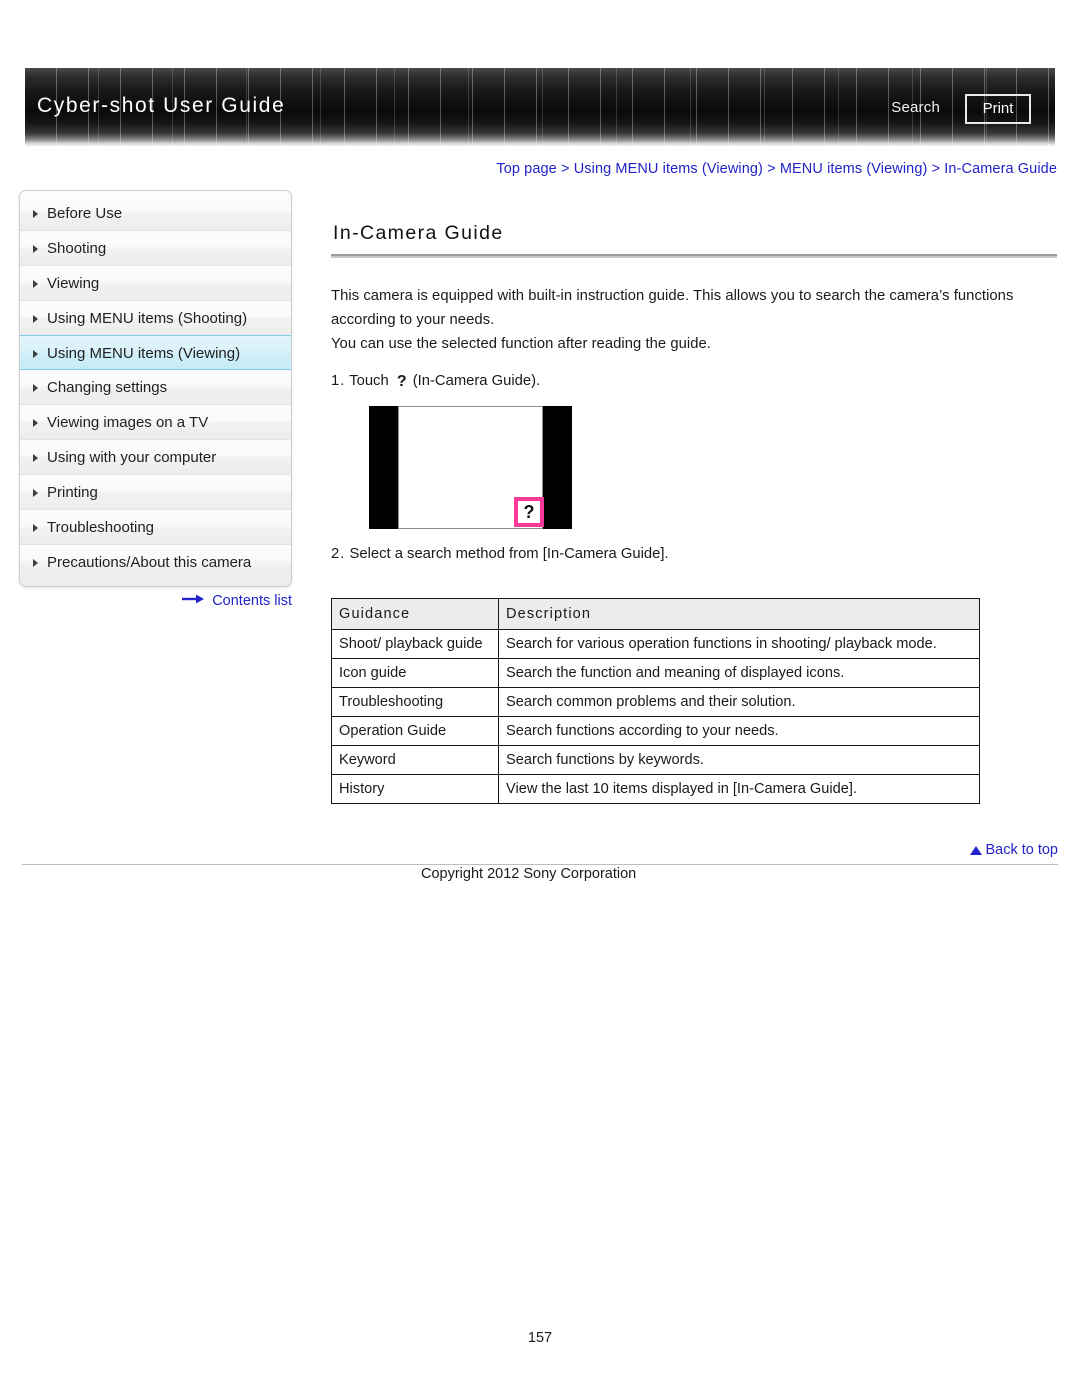  I want to click on step-1-post-text: (In-Camera Guide)., so click(476, 381).